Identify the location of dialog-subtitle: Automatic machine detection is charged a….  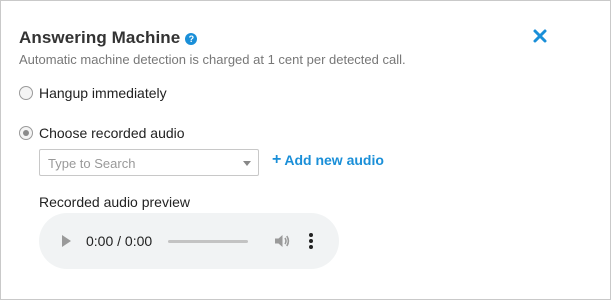
(212, 59).